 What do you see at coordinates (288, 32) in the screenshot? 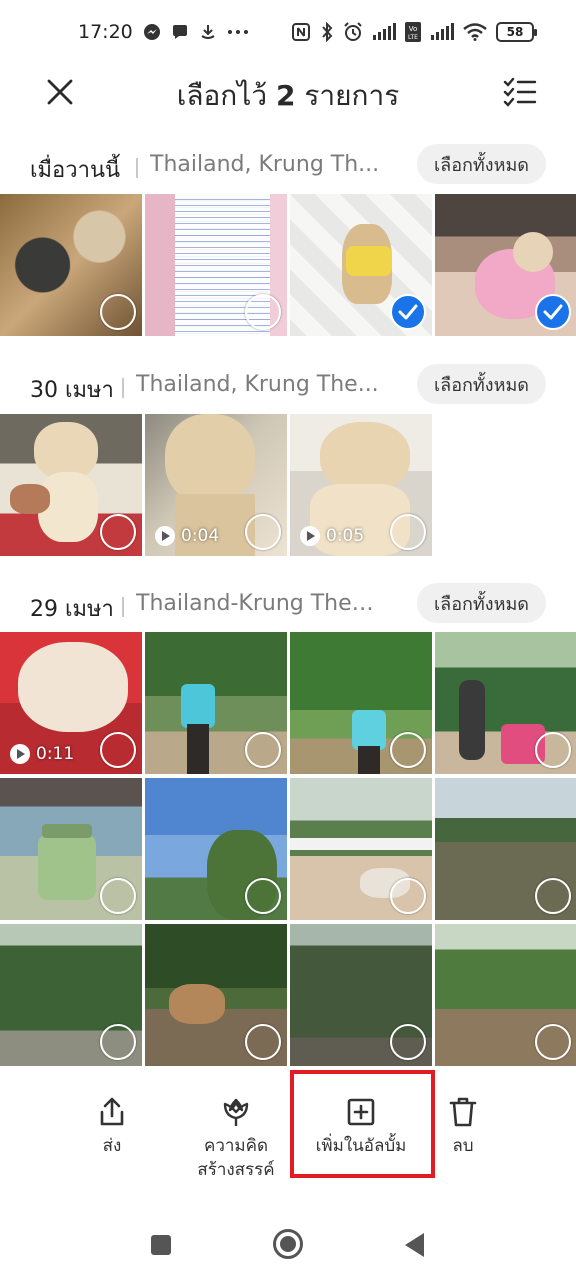
I see `status-bar: 17:20 Vo LTE 58` at bounding box center [288, 32].